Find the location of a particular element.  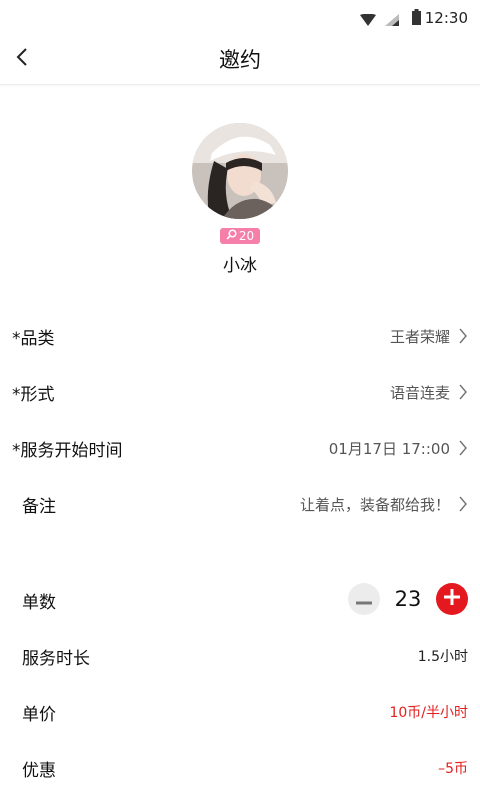

signal-icon is located at coordinates (392, 20).